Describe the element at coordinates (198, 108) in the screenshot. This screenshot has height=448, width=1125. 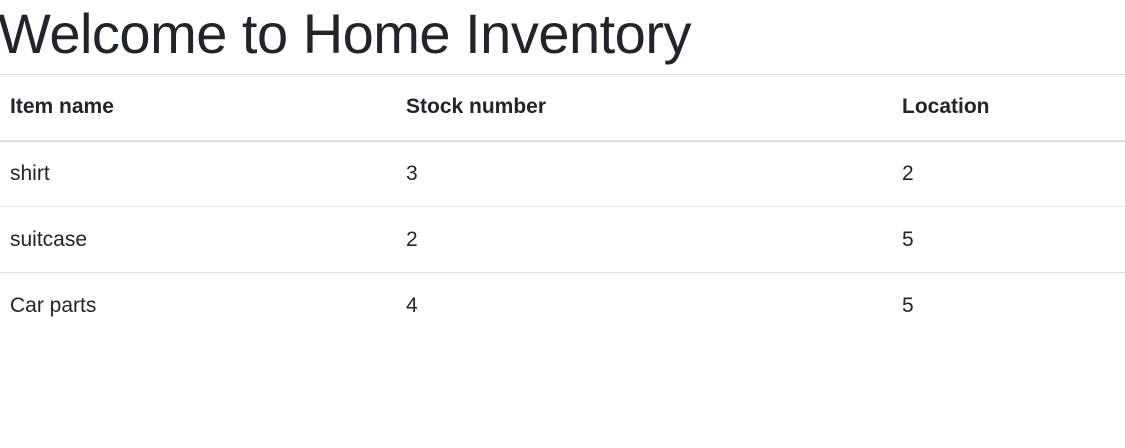
I see `column-header-item-name: Item name` at that location.